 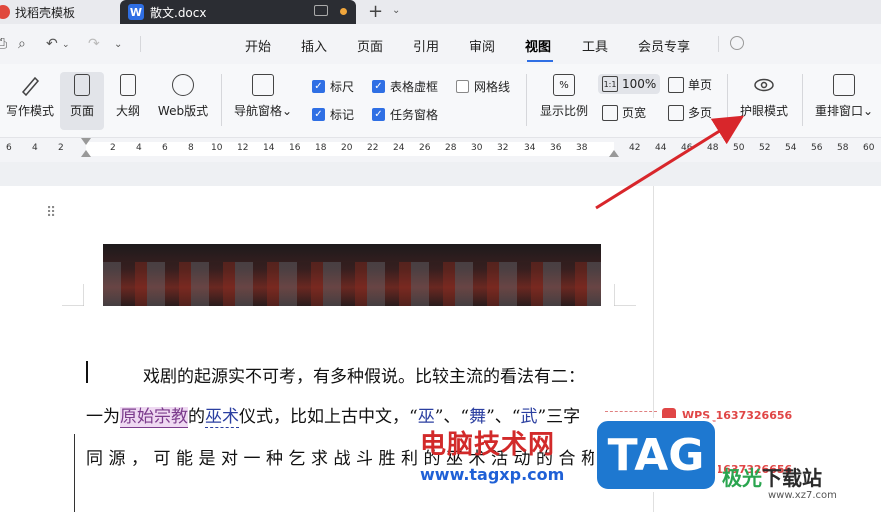 What do you see at coordinates (563, 111) in the screenshot?
I see `zoom-ratio-label: 显示比例` at bounding box center [563, 111].